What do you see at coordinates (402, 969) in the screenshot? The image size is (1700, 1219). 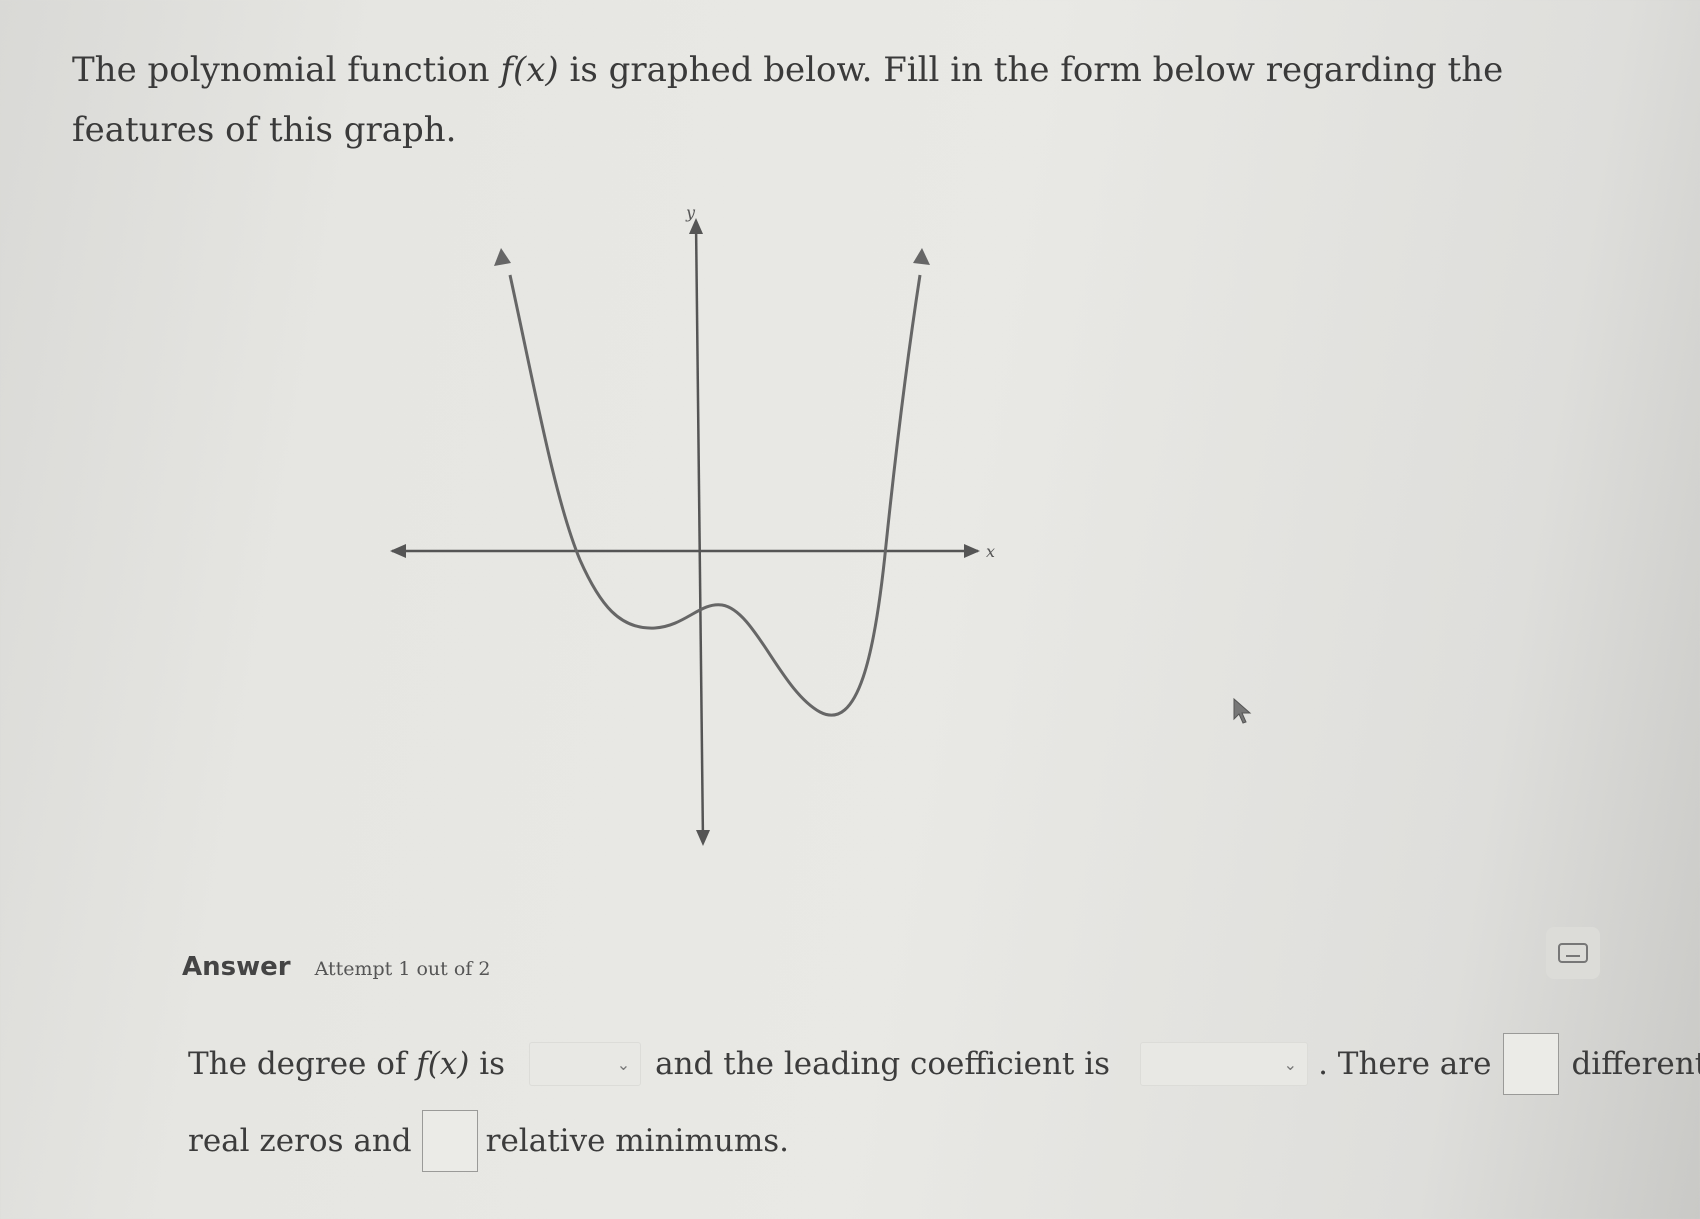 I see `attempt-counter: Attempt 1 out of 2` at bounding box center [402, 969].